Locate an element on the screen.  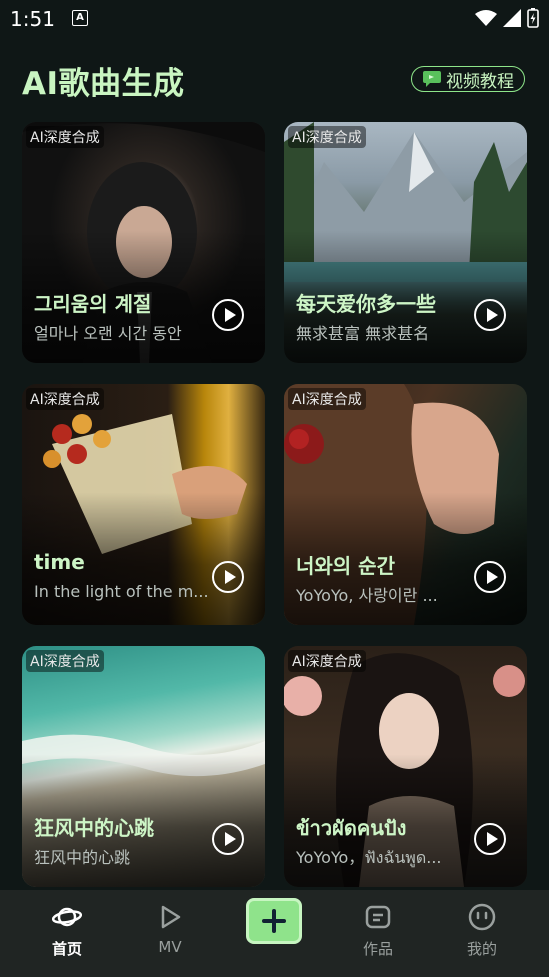
battery-icon is located at coordinates (533, 18).